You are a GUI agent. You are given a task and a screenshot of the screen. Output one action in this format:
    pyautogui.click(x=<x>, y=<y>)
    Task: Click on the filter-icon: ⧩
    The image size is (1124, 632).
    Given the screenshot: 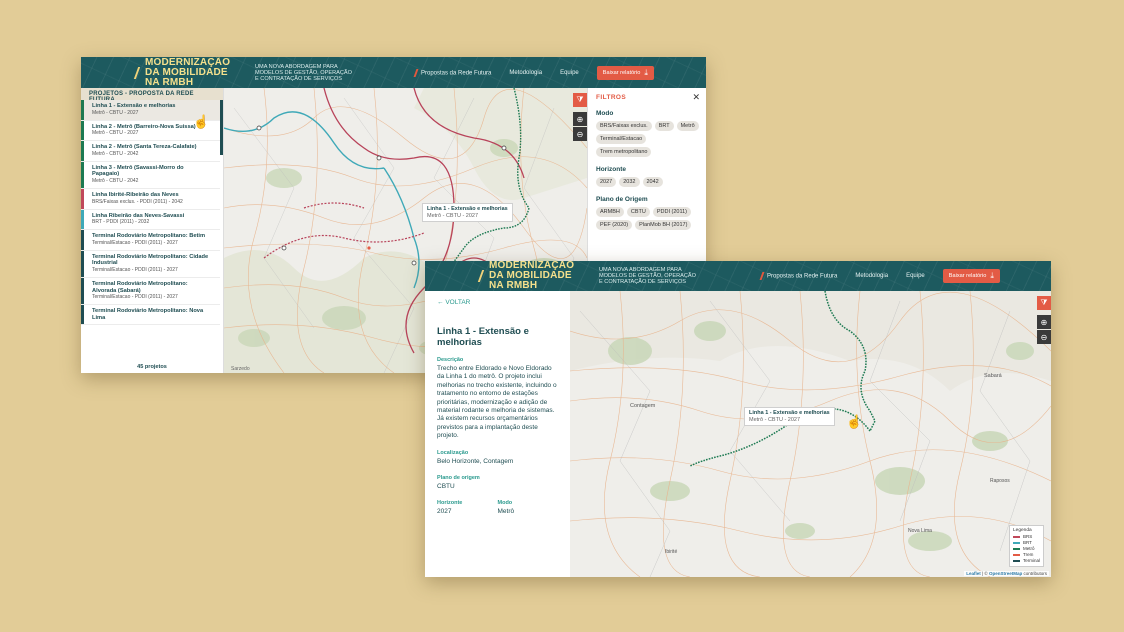 What is the action you would take?
    pyautogui.click(x=1044, y=302)
    